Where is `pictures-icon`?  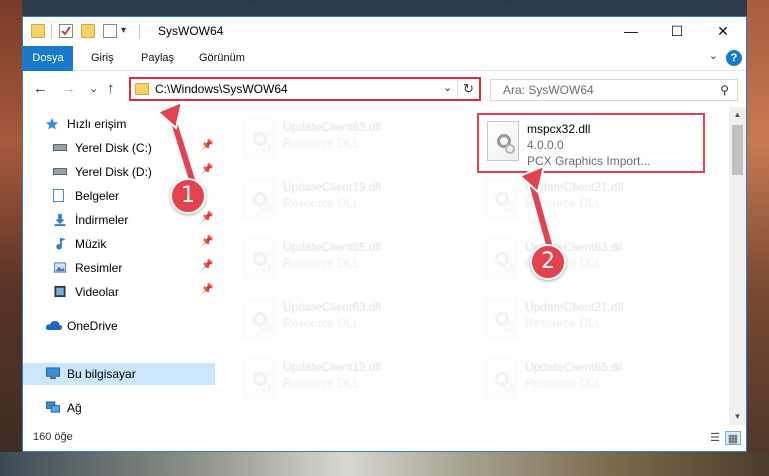
pictures-icon is located at coordinates (60, 267).